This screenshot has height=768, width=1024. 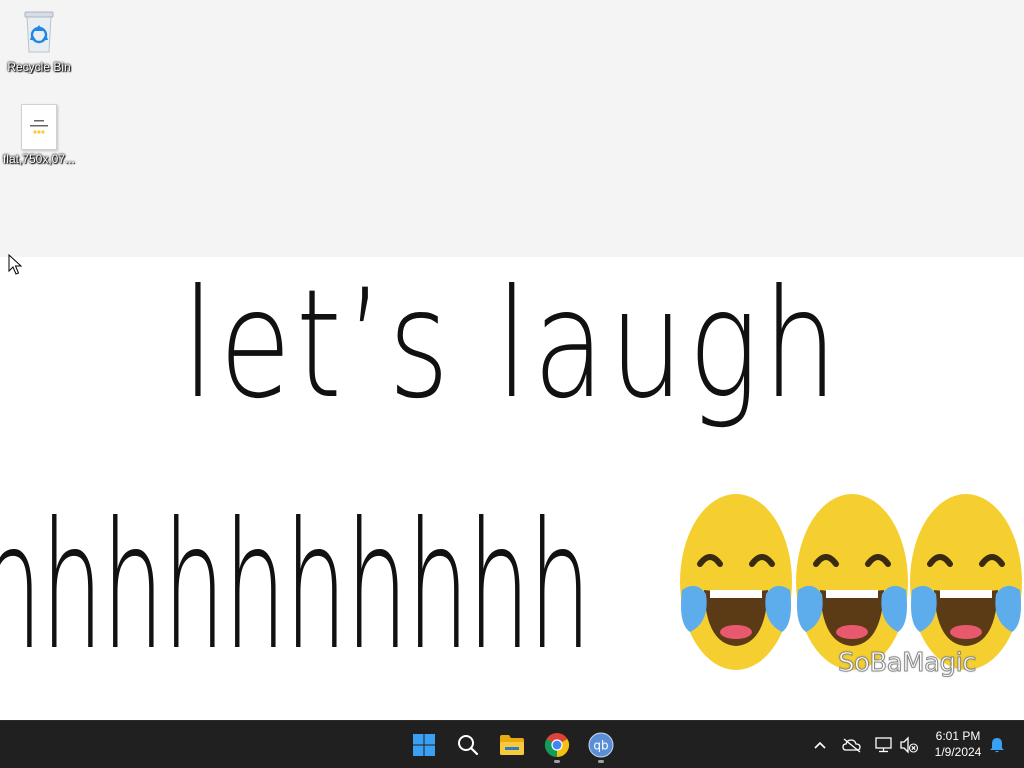 I want to click on svg-text: qb, so click(x=600, y=746).